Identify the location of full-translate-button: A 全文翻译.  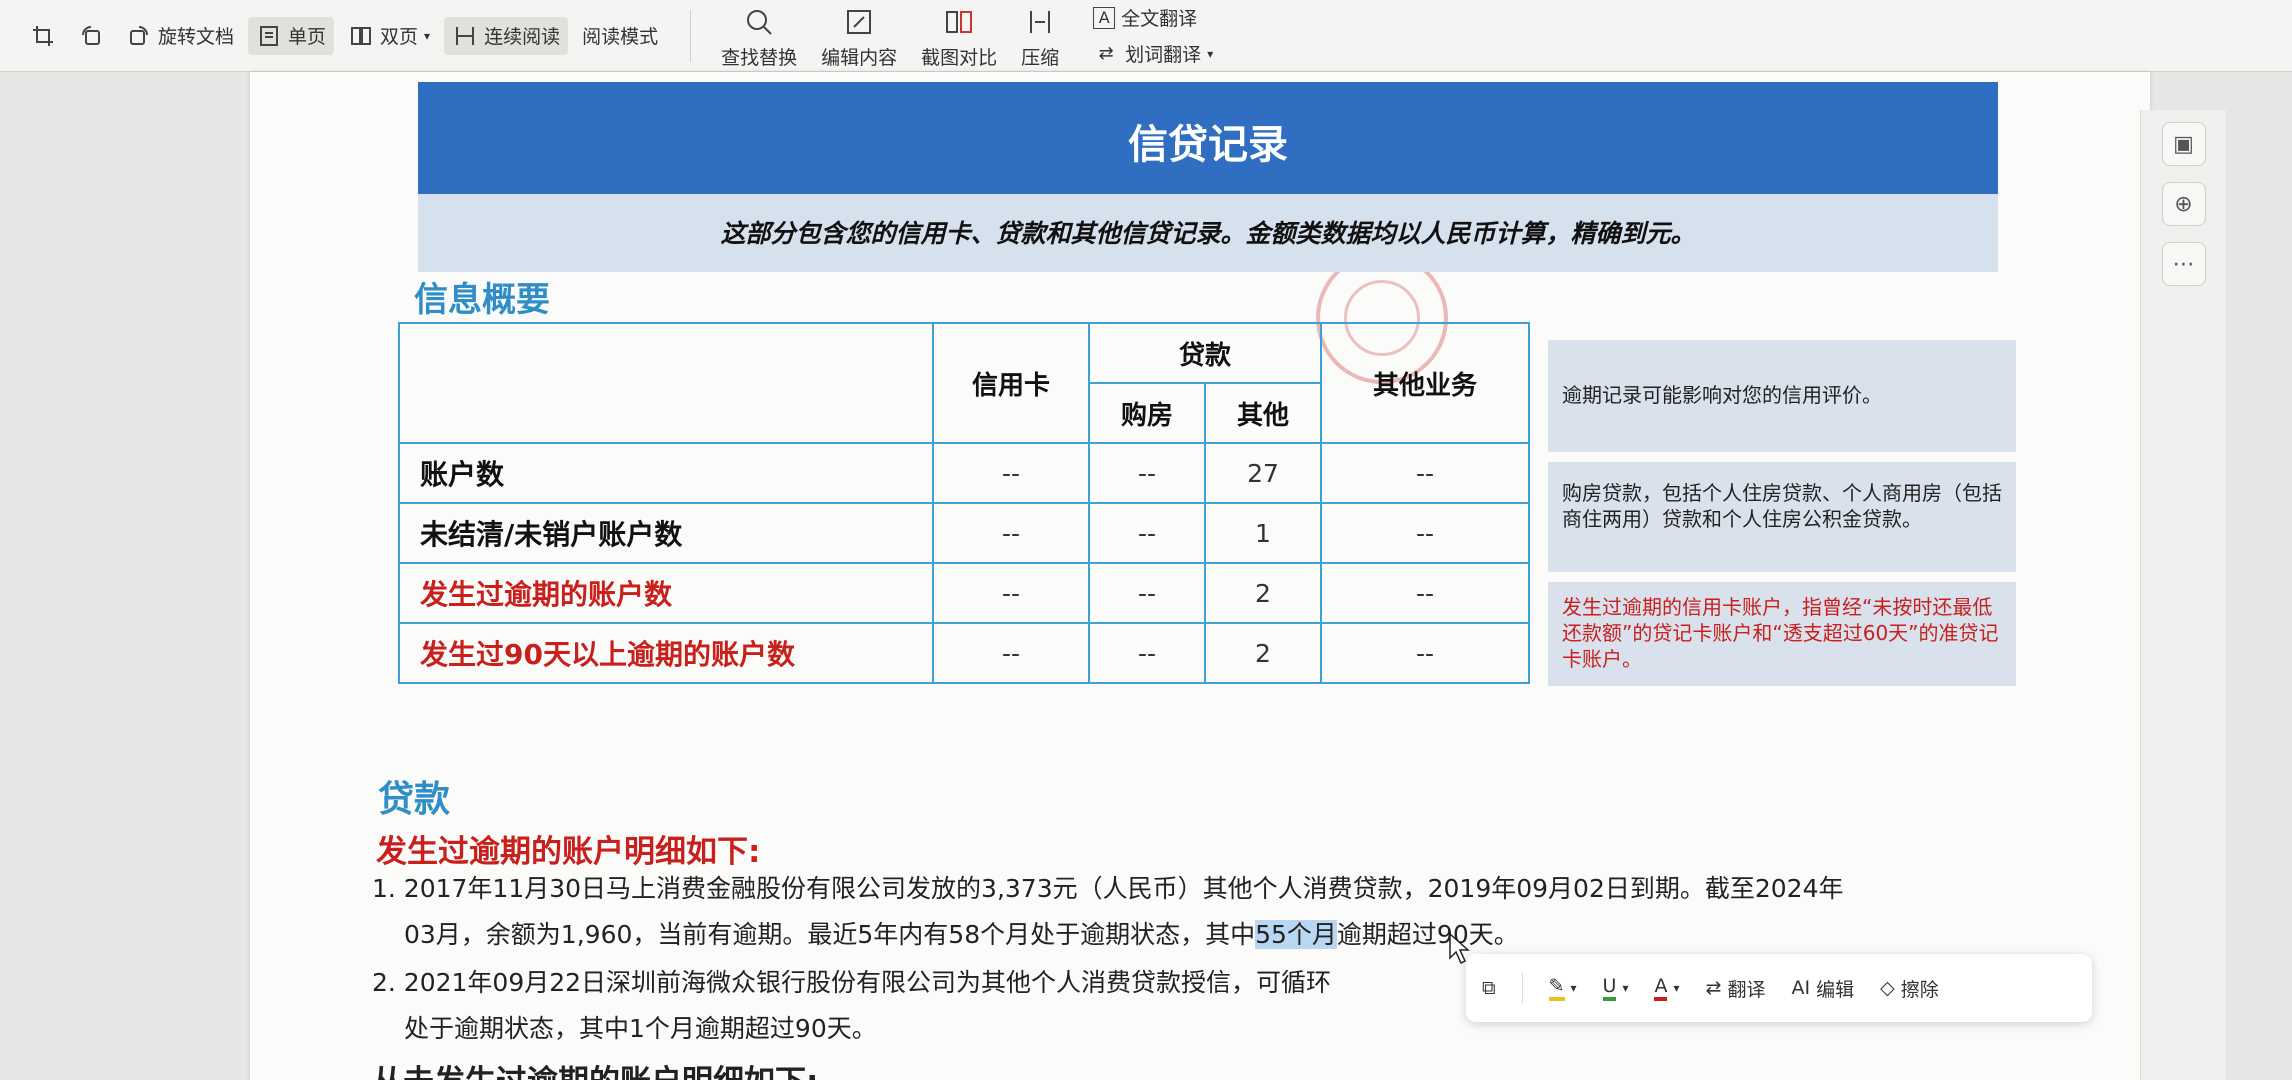
(1153, 18).